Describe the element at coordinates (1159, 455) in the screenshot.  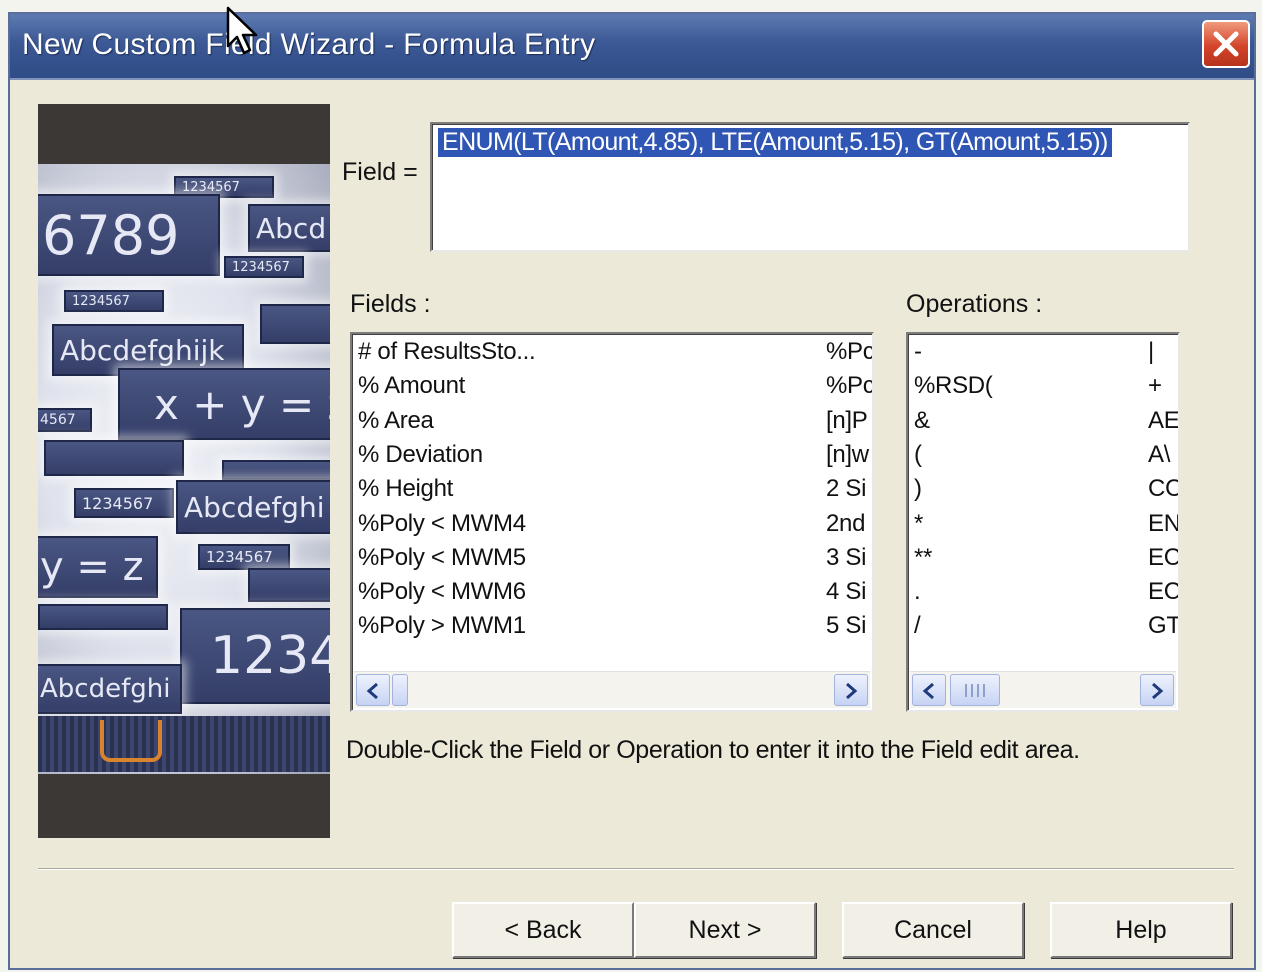
I see `list-item: A\` at that location.